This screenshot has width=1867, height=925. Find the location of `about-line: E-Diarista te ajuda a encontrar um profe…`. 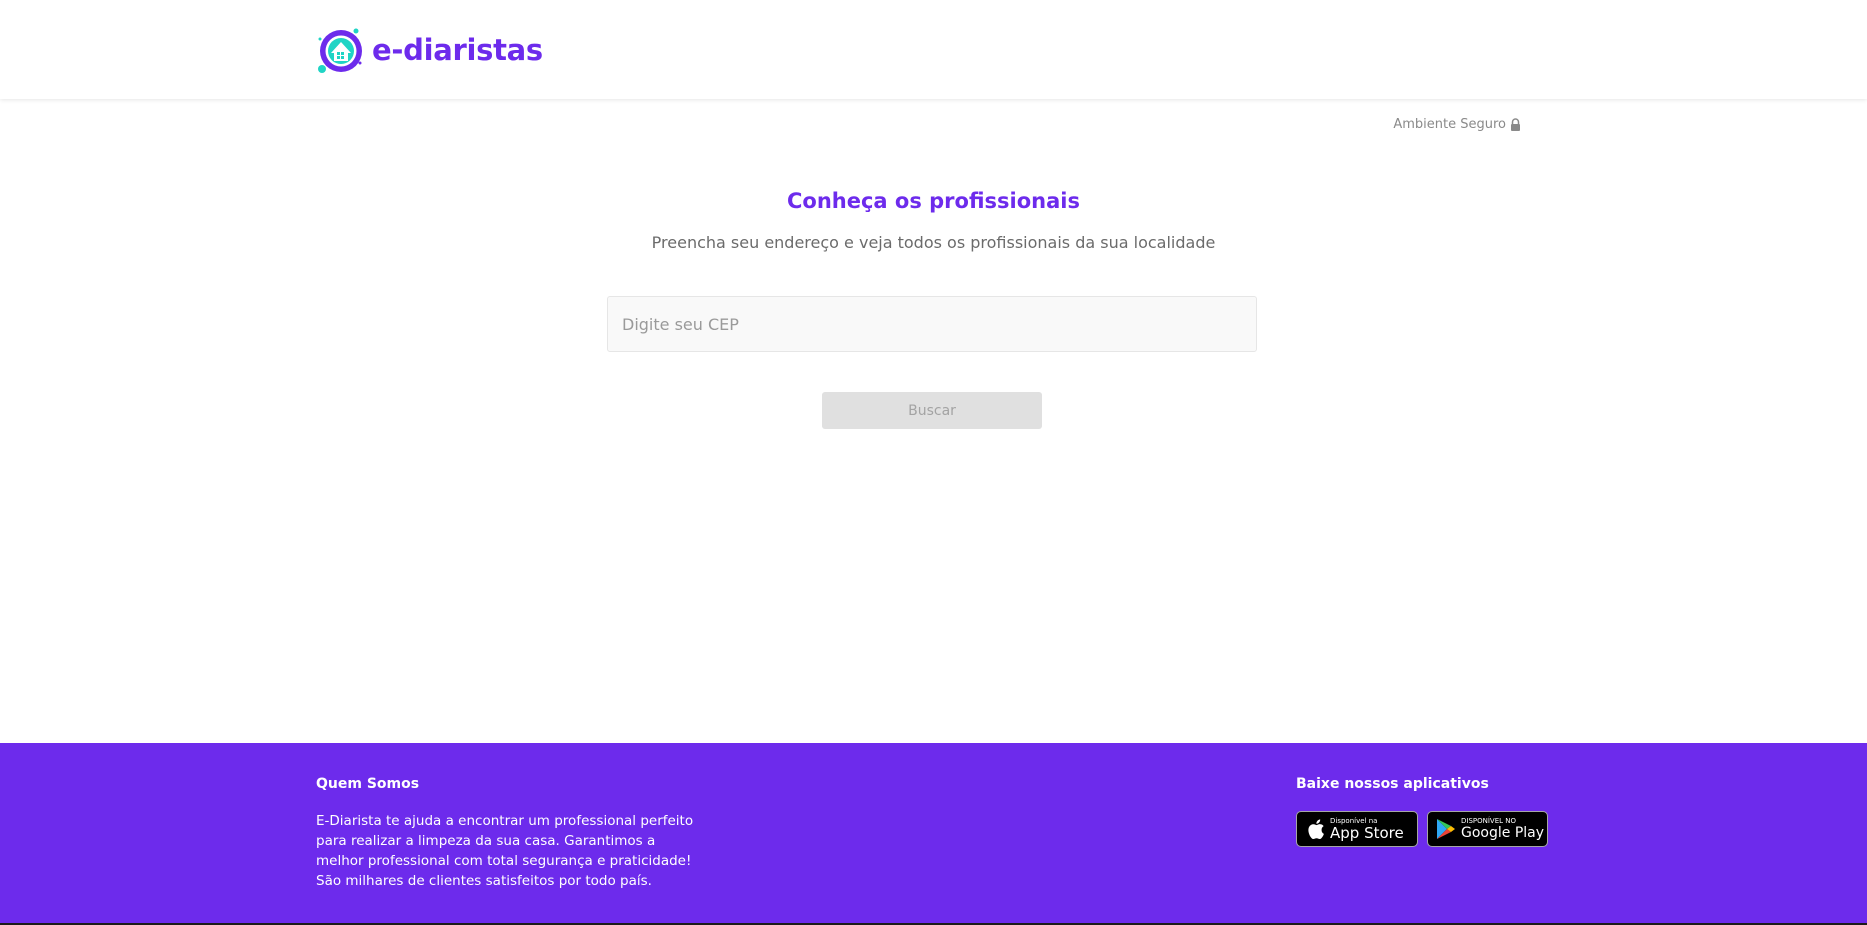

about-line: E-Diarista te ajuda a encontrar um profe… is located at coordinates (505, 821).